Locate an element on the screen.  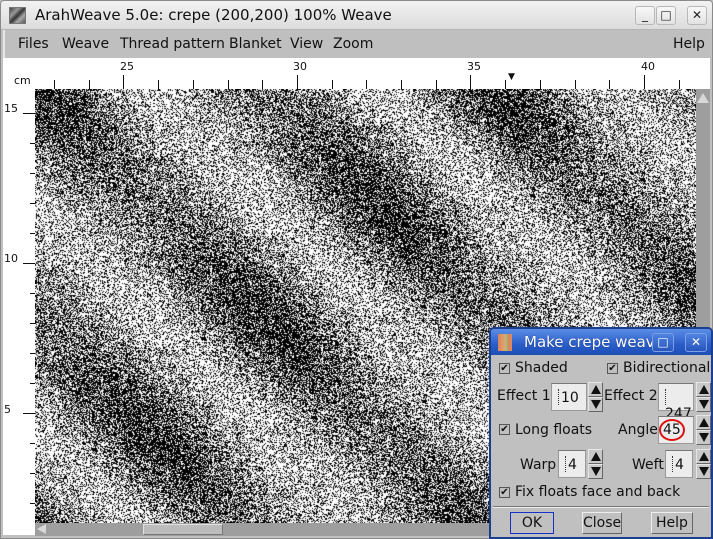
dialog-app-icon is located at coordinates (505, 342).